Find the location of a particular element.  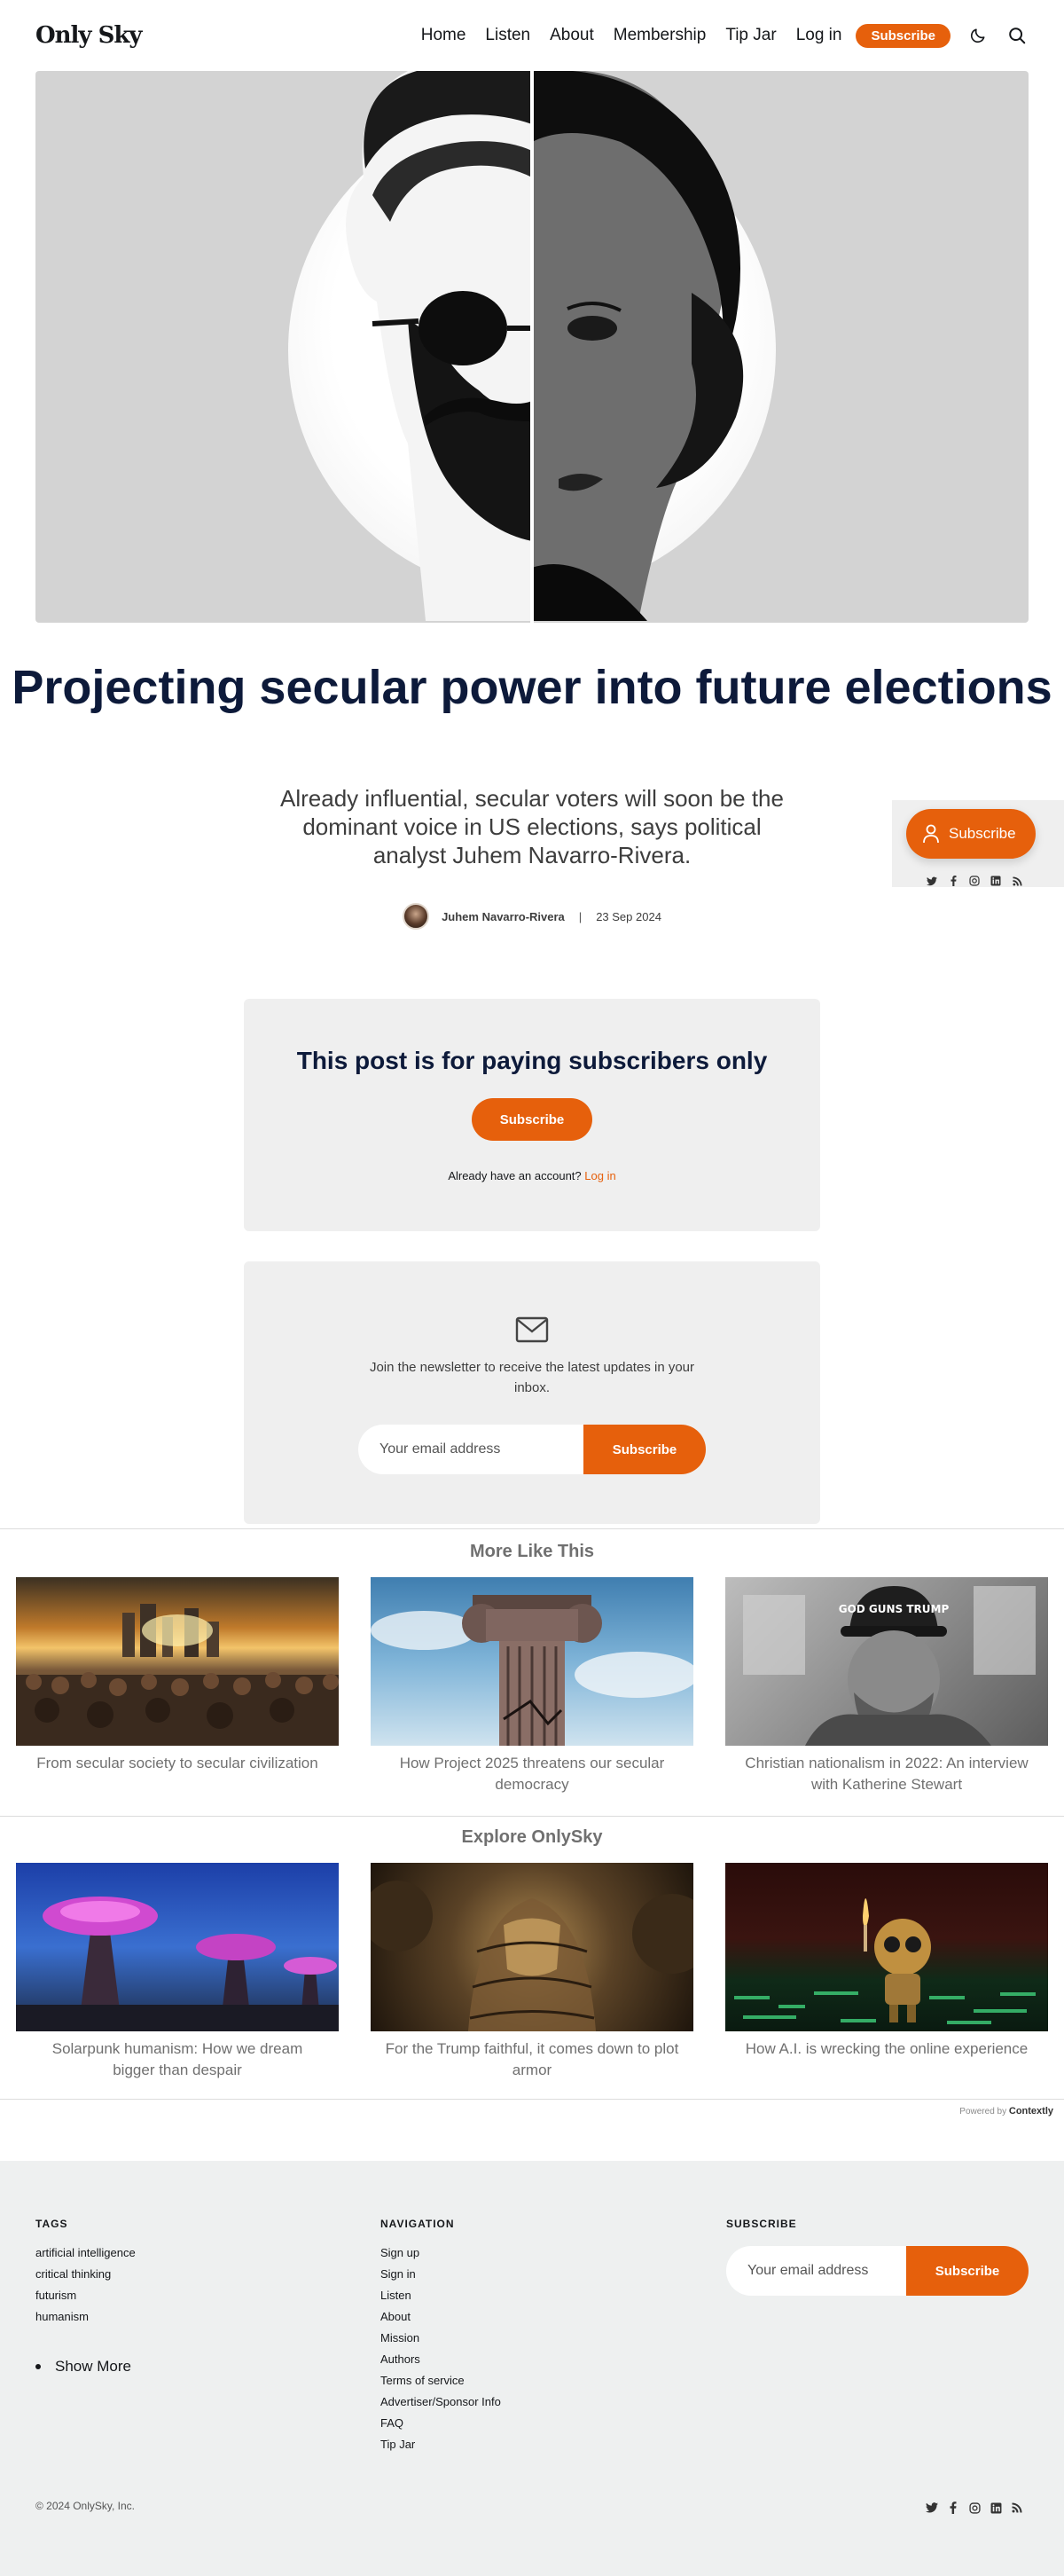

floating-social-links is located at coordinates (975, 881).